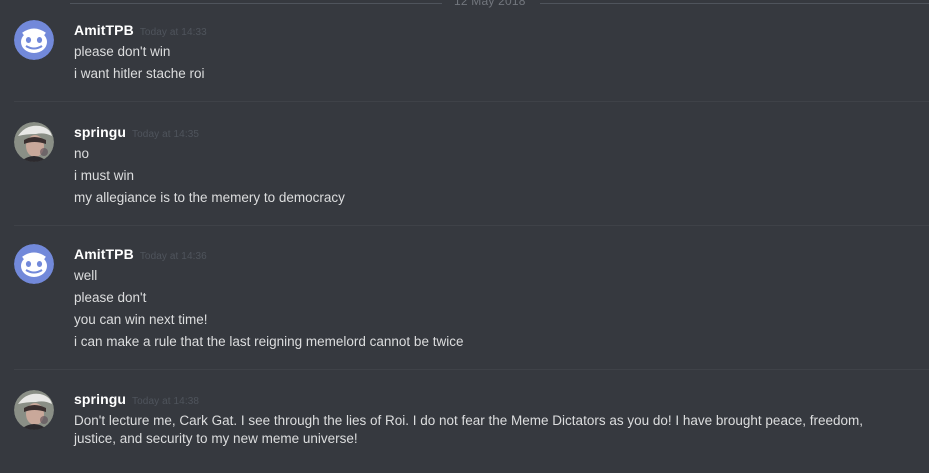 The width and height of the screenshot is (929, 473). I want to click on timestamp: Today at 14:35, so click(166, 134).